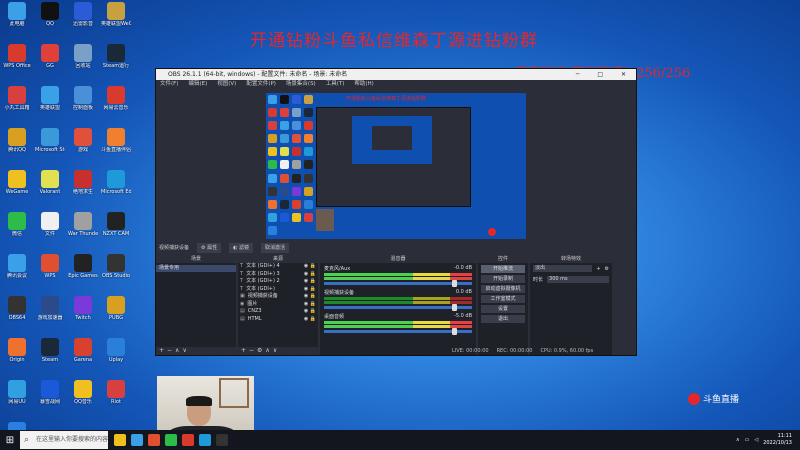 This screenshot has height=450, width=800. What do you see at coordinates (50, 316) in the screenshot?
I see `desktop-shortcut: 游戏加速器` at bounding box center [50, 316].